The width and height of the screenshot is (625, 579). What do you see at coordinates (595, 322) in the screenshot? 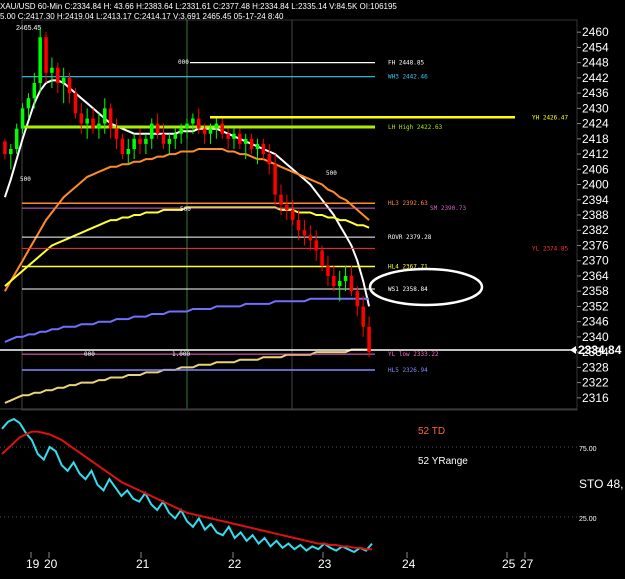
I see `y-tick-label: 2346` at bounding box center [595, 322].